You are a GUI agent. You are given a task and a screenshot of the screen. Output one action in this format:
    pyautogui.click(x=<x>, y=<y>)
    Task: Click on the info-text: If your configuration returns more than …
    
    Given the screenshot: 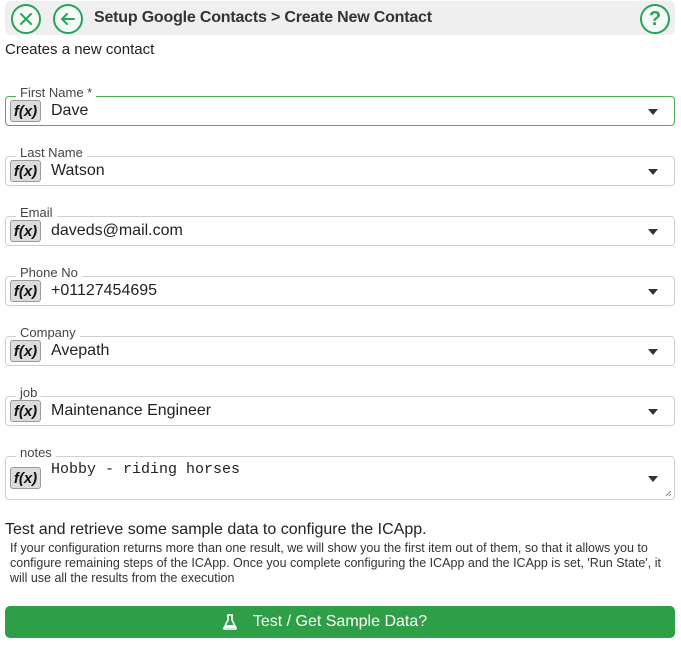 What is the action you would take?
    pyautogui.click(x=335, y=563)
    